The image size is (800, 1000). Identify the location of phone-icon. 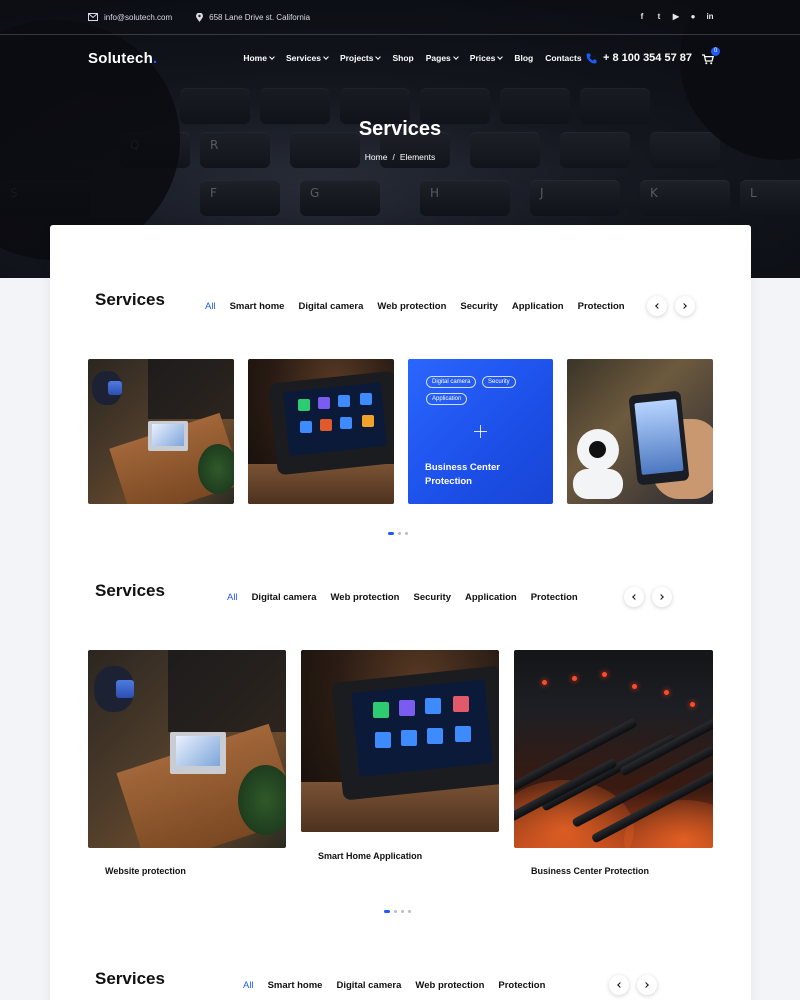
(591, 58).